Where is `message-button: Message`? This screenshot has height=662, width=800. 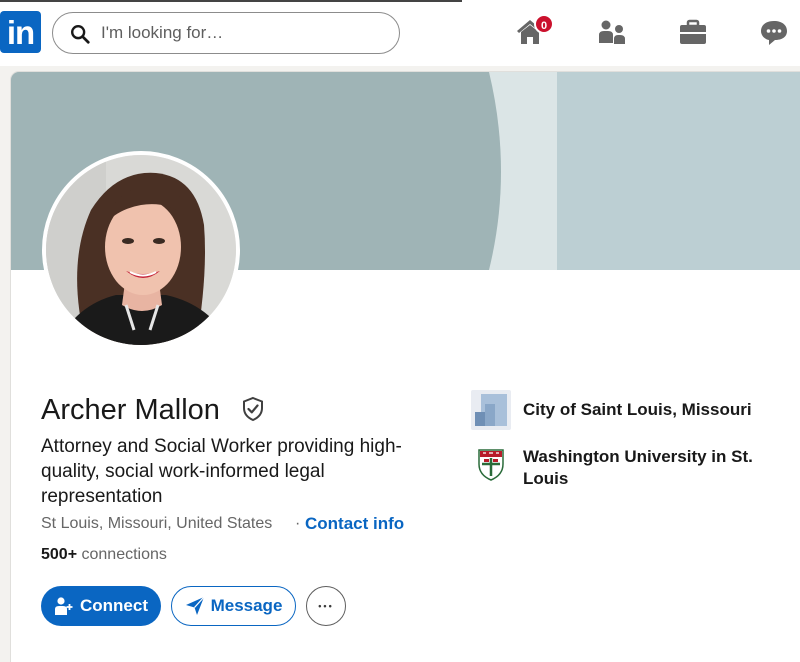 message-button: Message is located at coordinates (233, 606).